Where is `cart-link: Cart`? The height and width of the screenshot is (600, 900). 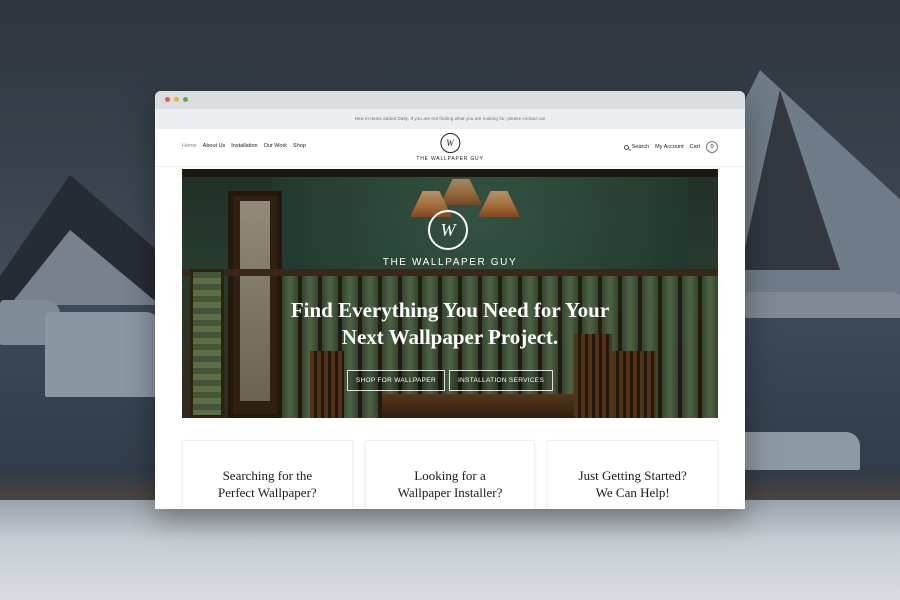 cart-link: Cart is located at coordinates (695, 147).